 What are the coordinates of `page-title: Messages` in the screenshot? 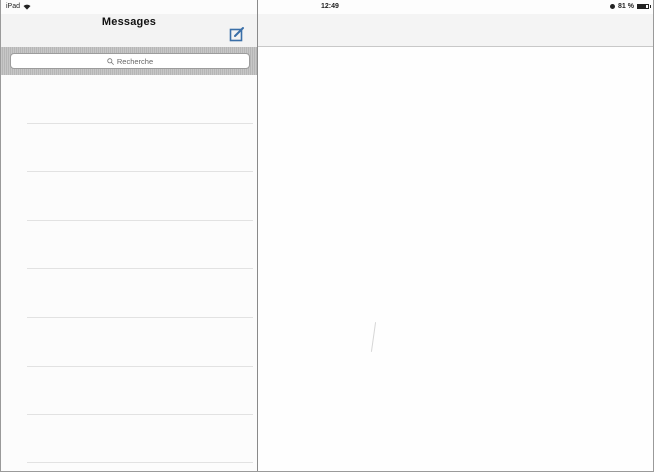 It's located at (129, 22).